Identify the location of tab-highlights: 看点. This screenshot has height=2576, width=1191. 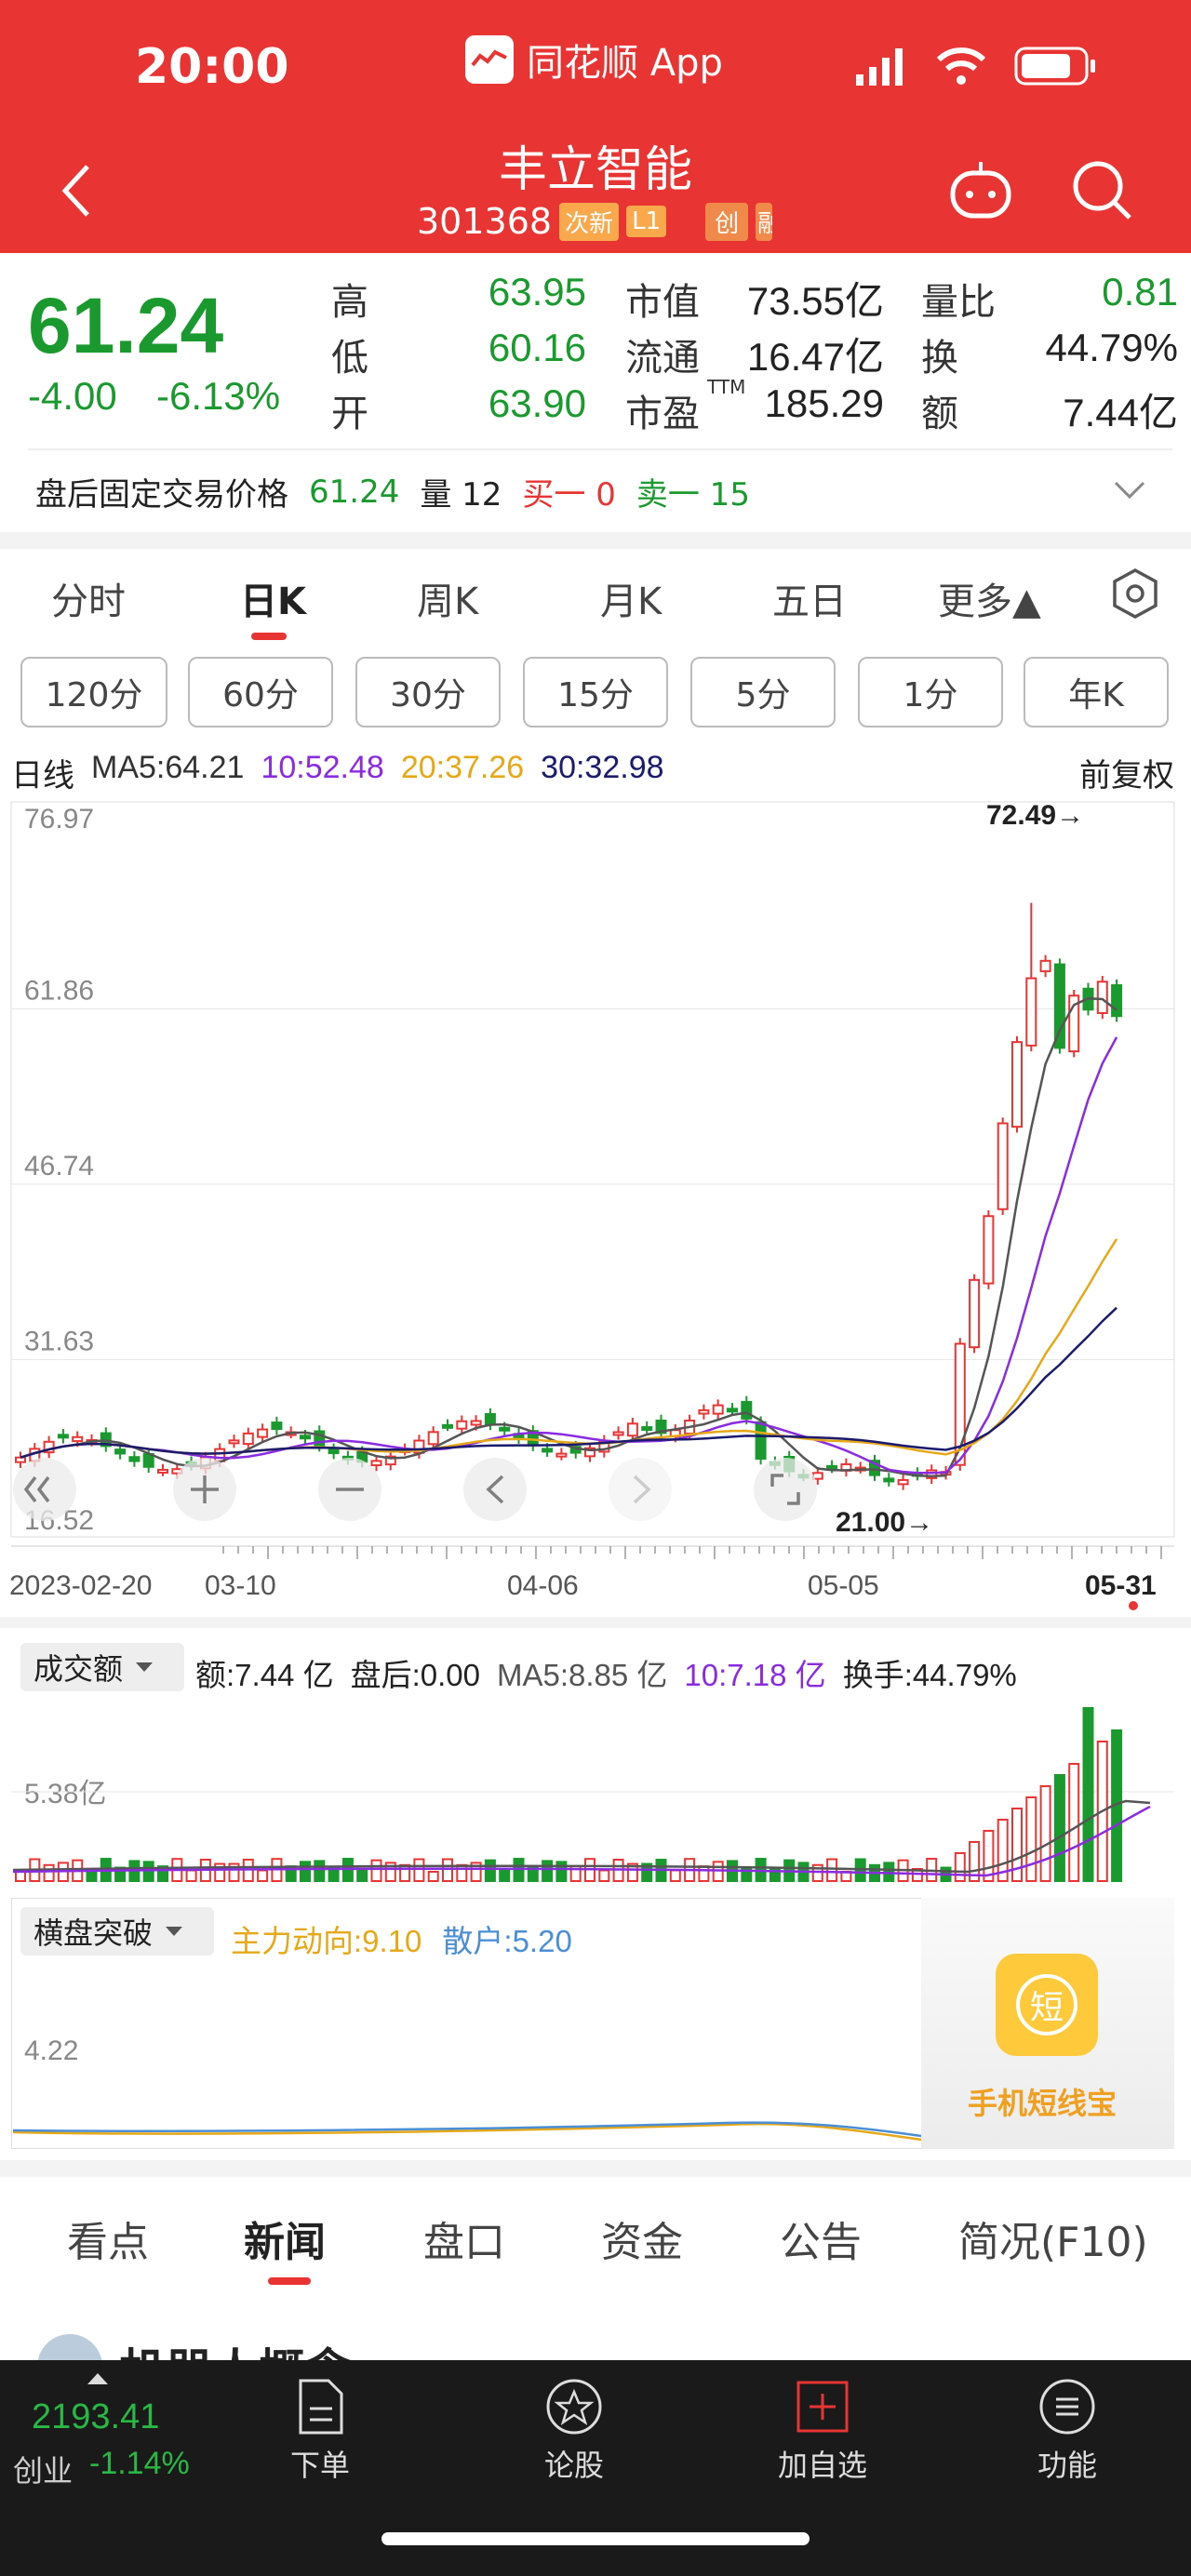
(108, 2238).